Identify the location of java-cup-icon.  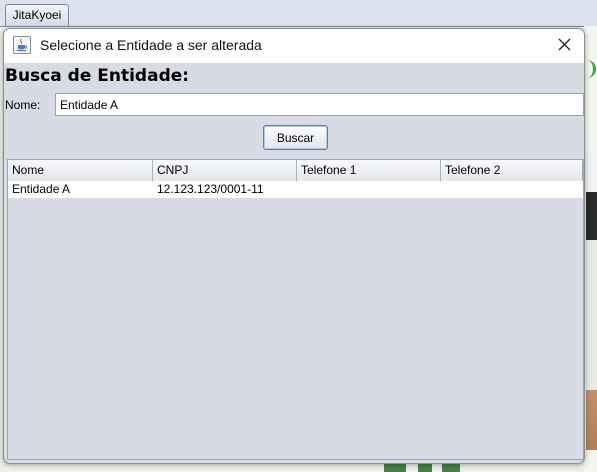
(22, 45).